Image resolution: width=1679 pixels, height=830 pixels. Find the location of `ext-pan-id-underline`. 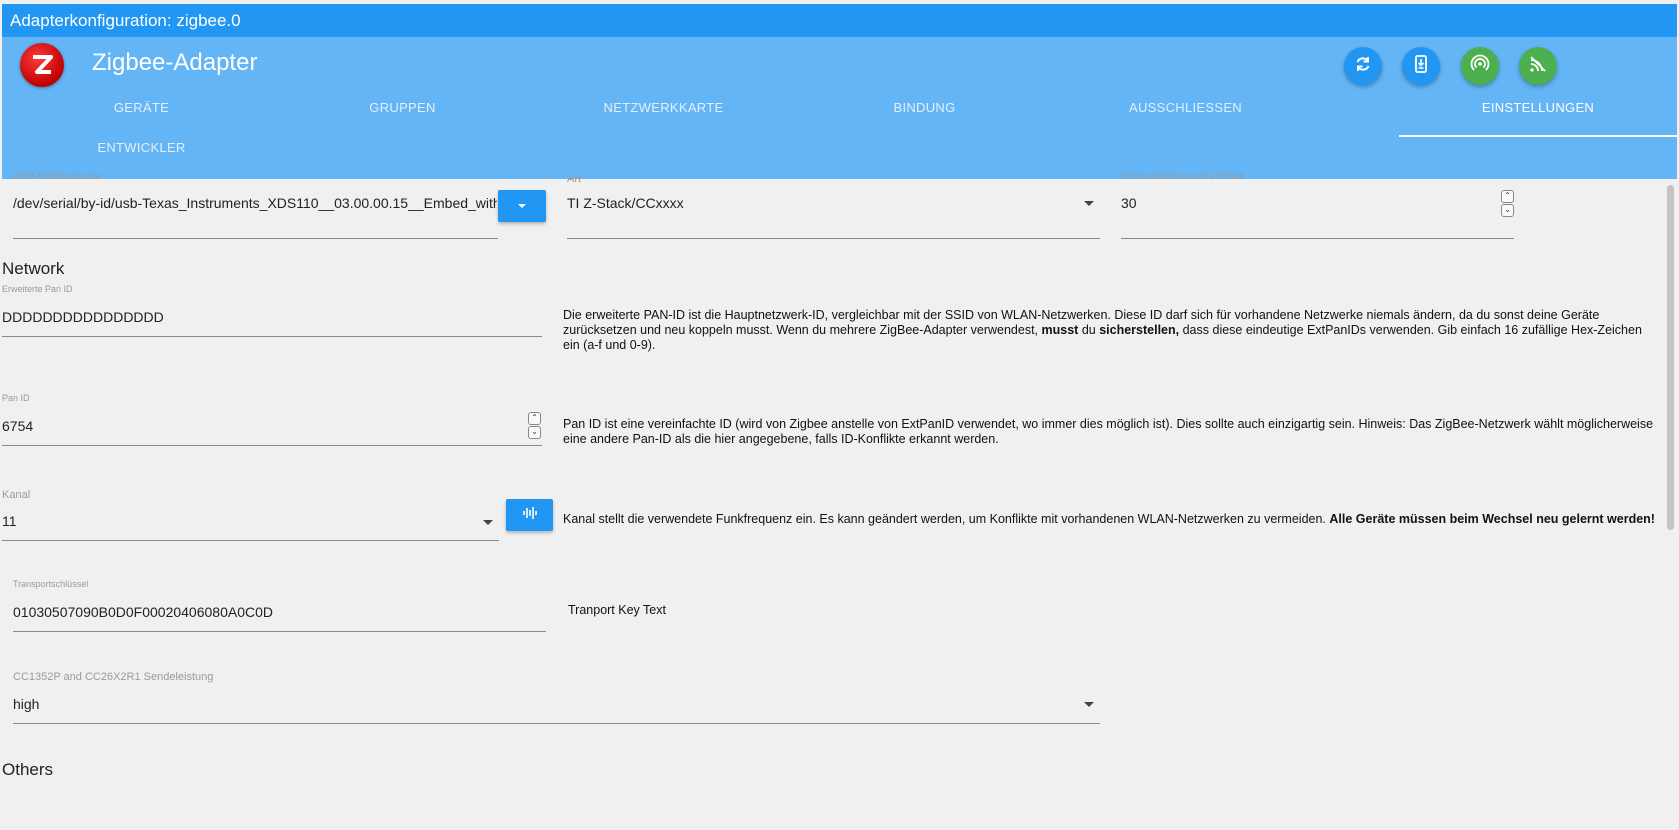

ext-pan-id-underline is located at coordinates (272, 336).